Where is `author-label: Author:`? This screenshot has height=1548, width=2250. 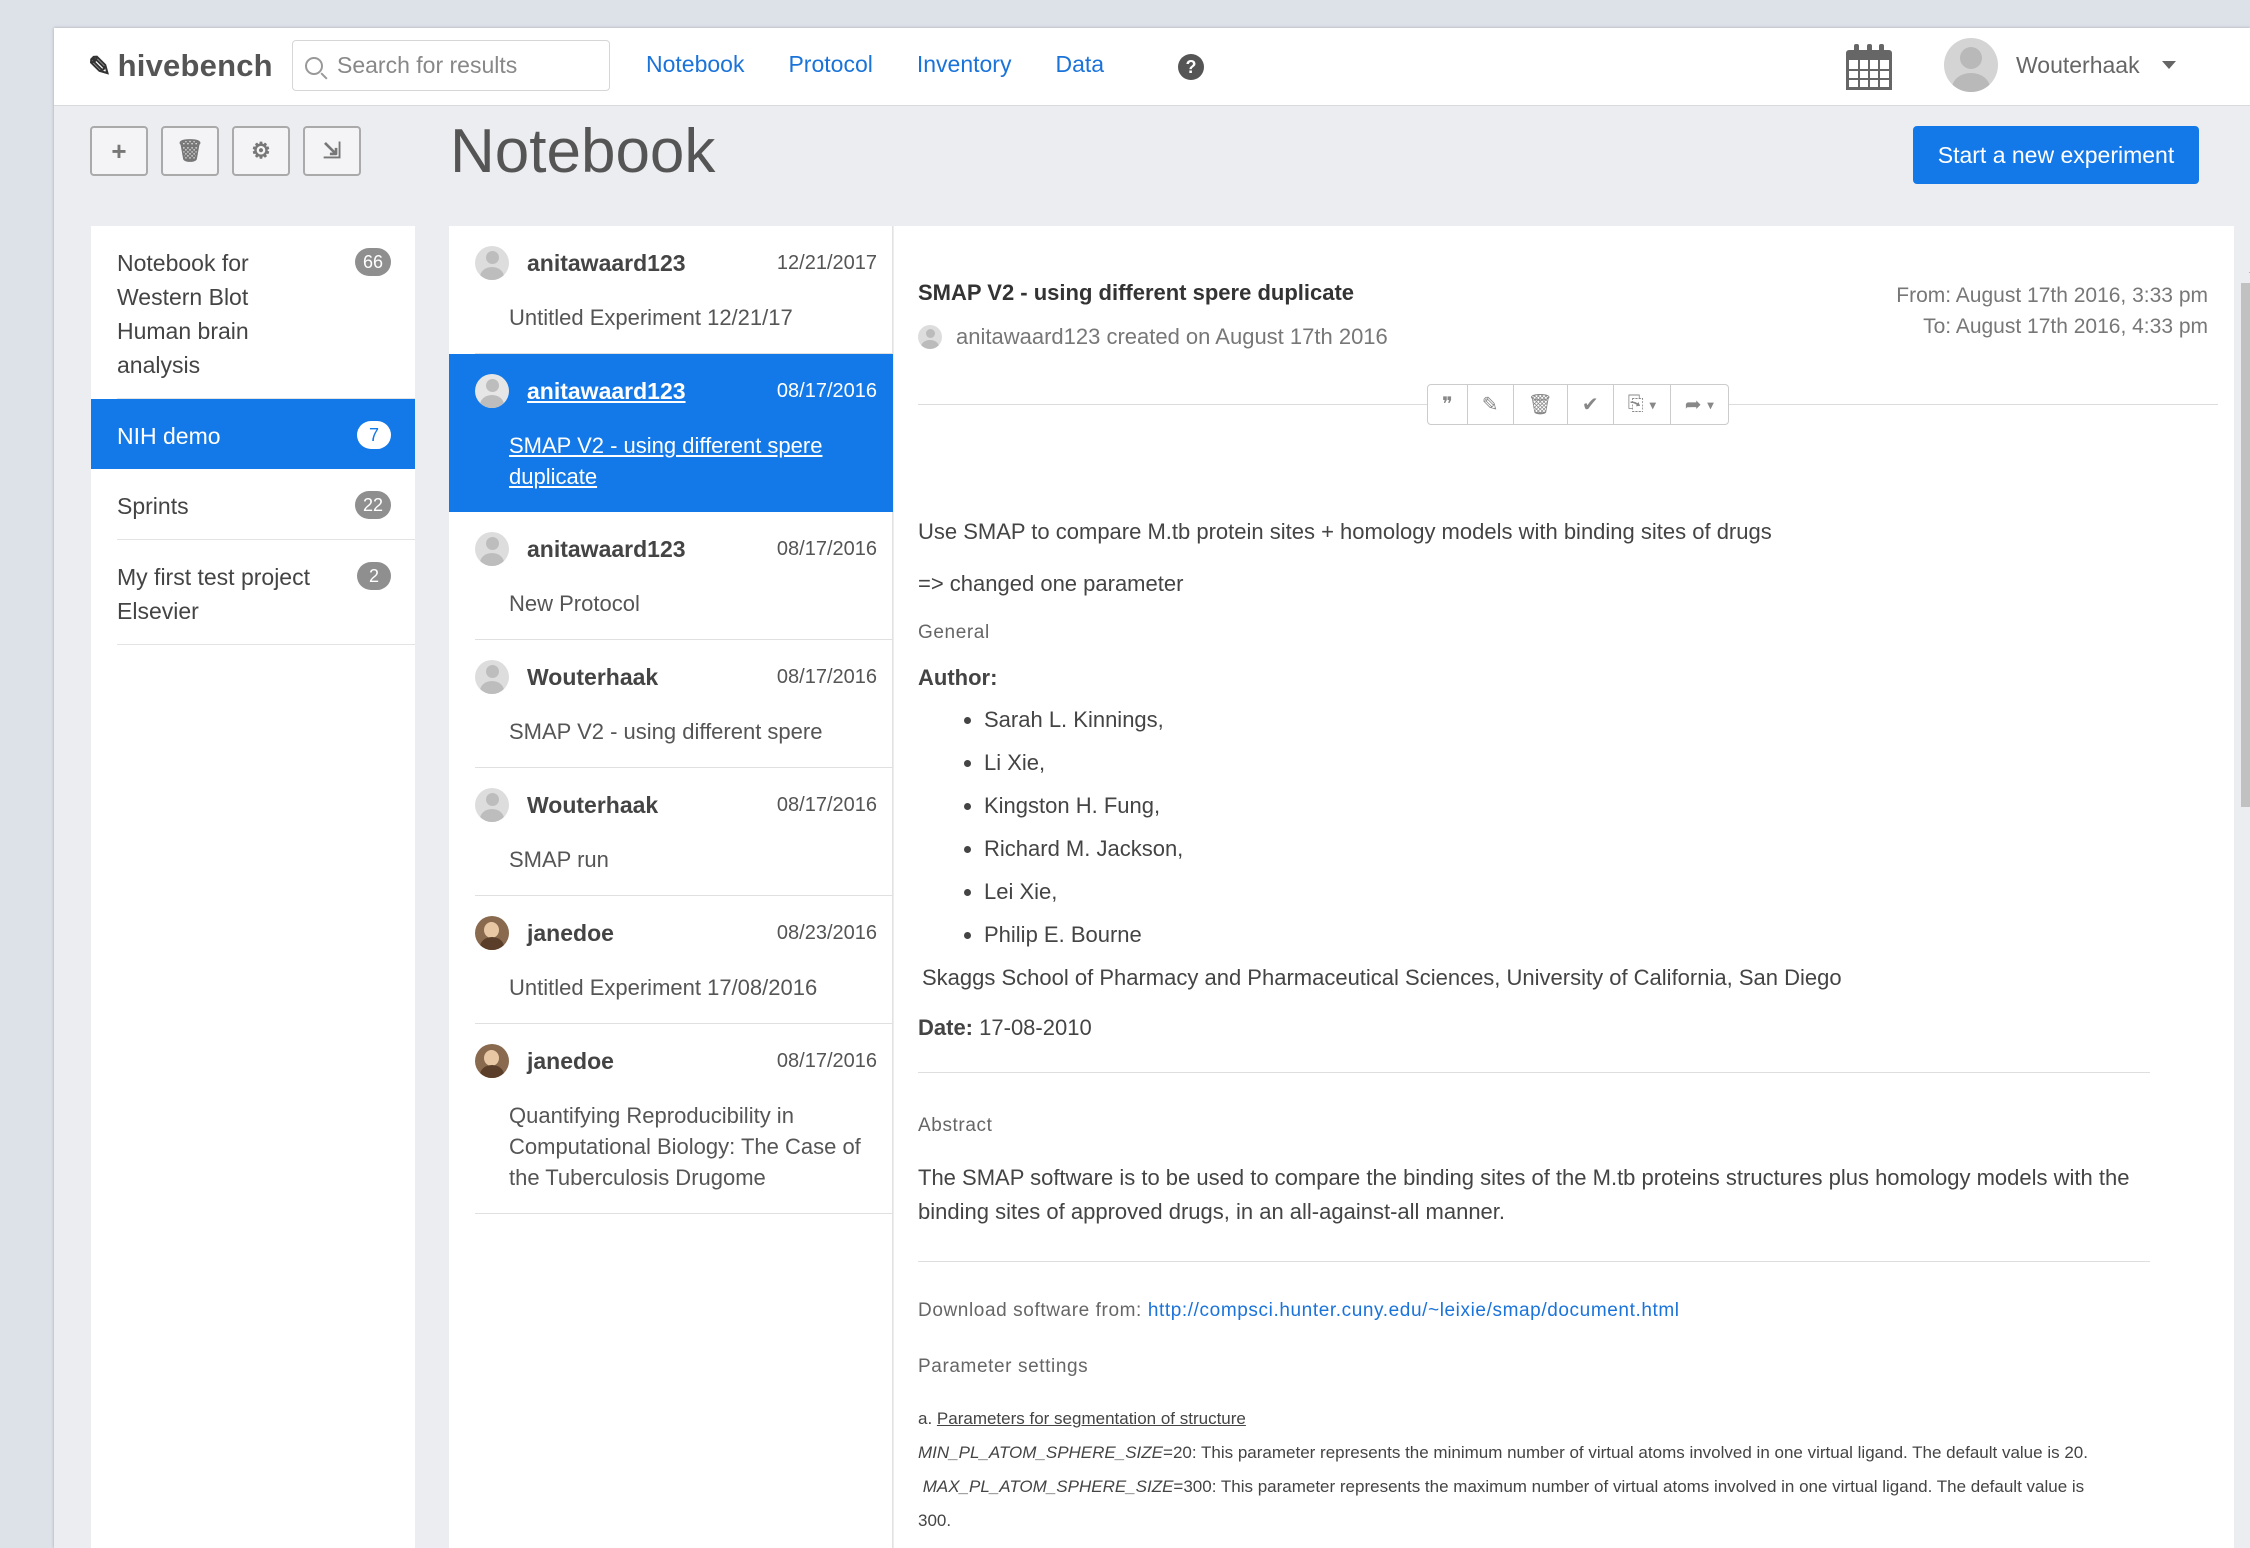
author-label: Author: is located at coordinates (958, 677).